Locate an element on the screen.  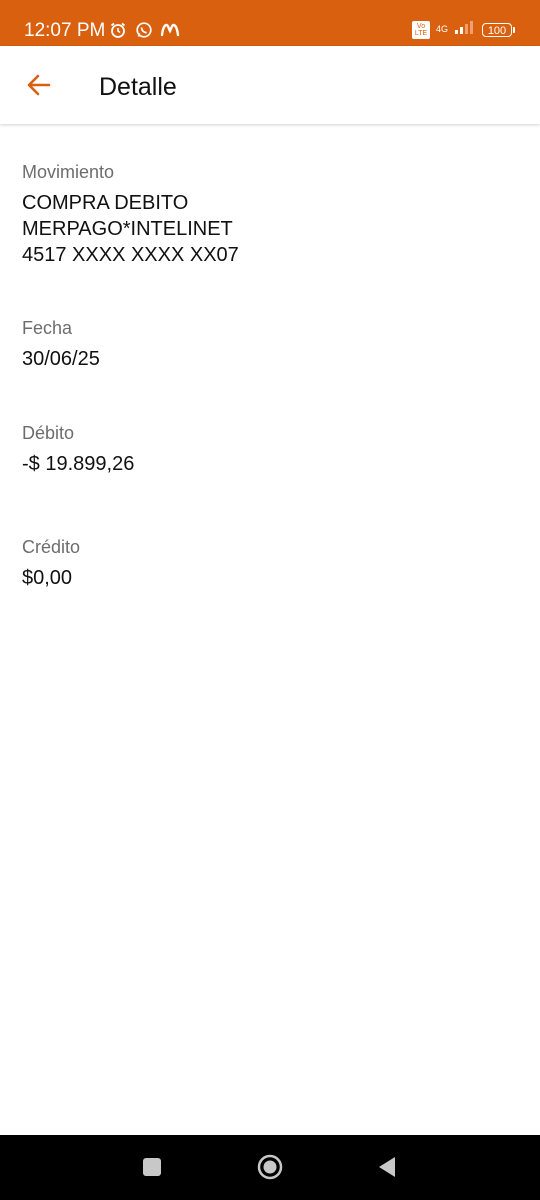
movimiento-line-1: COMPRA DEBITO is located at coordinates (105, 203).